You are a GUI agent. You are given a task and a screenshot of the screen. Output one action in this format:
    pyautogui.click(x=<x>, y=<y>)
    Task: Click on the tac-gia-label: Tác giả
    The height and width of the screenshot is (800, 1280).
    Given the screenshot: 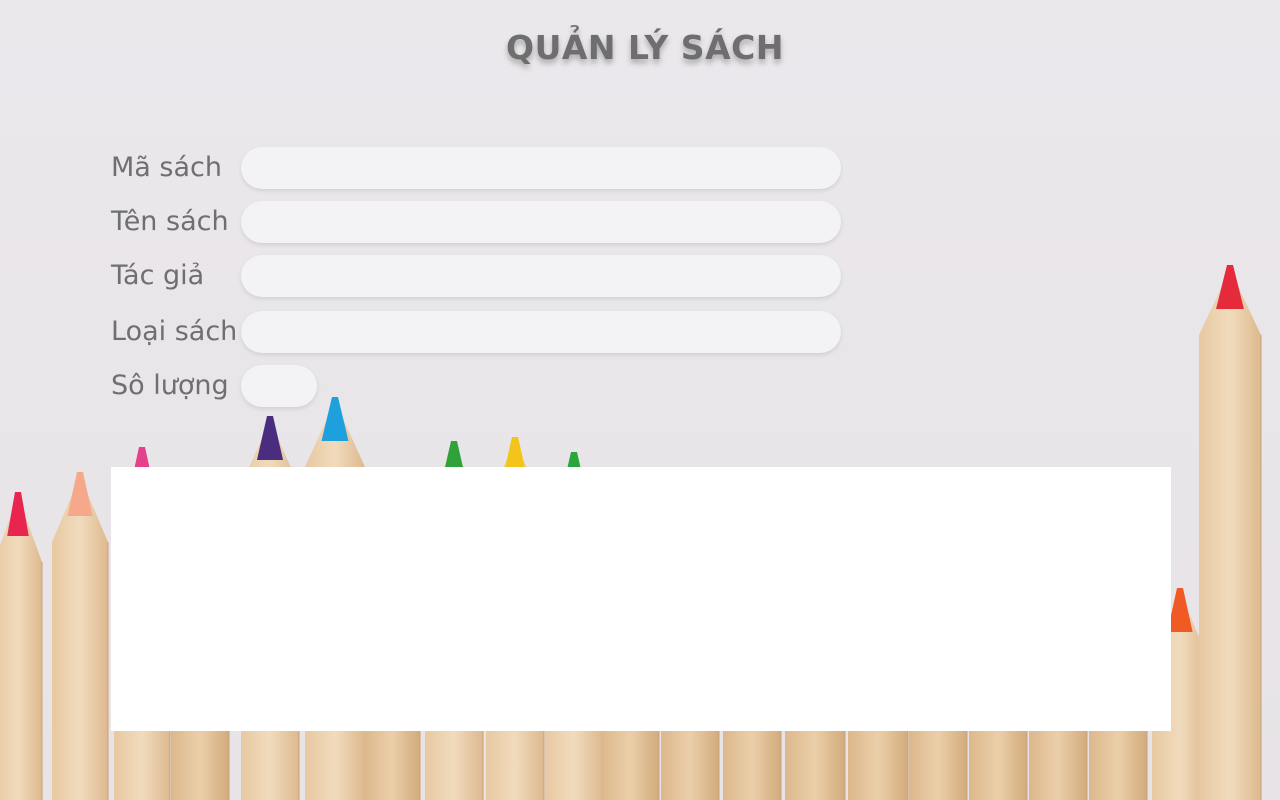 What is the action you would take?
    pyautogui.click(x=158, y=275)
    